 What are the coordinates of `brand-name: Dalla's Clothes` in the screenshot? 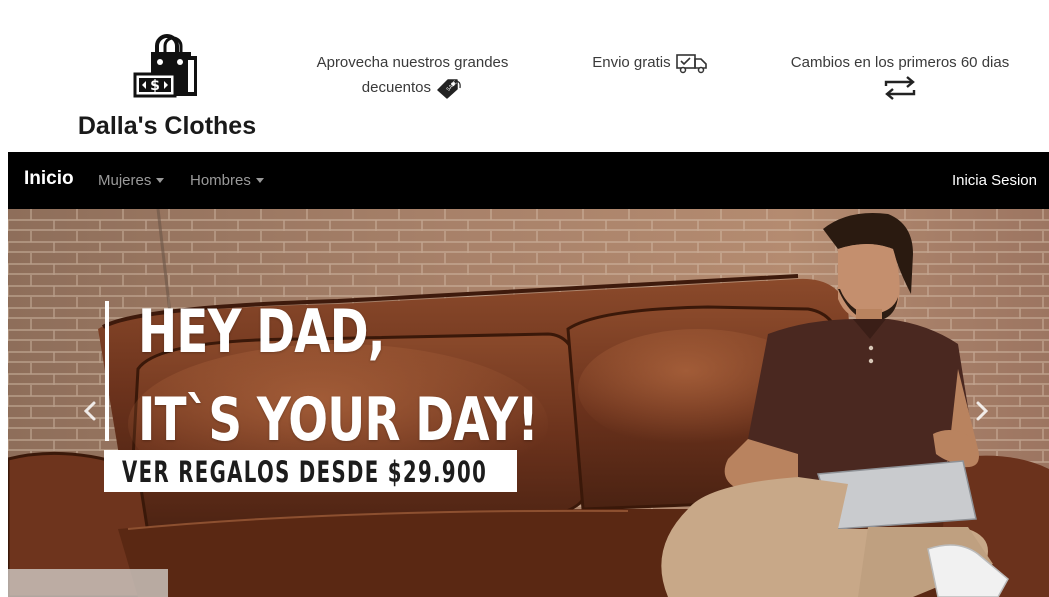 It's located at (167, 126).